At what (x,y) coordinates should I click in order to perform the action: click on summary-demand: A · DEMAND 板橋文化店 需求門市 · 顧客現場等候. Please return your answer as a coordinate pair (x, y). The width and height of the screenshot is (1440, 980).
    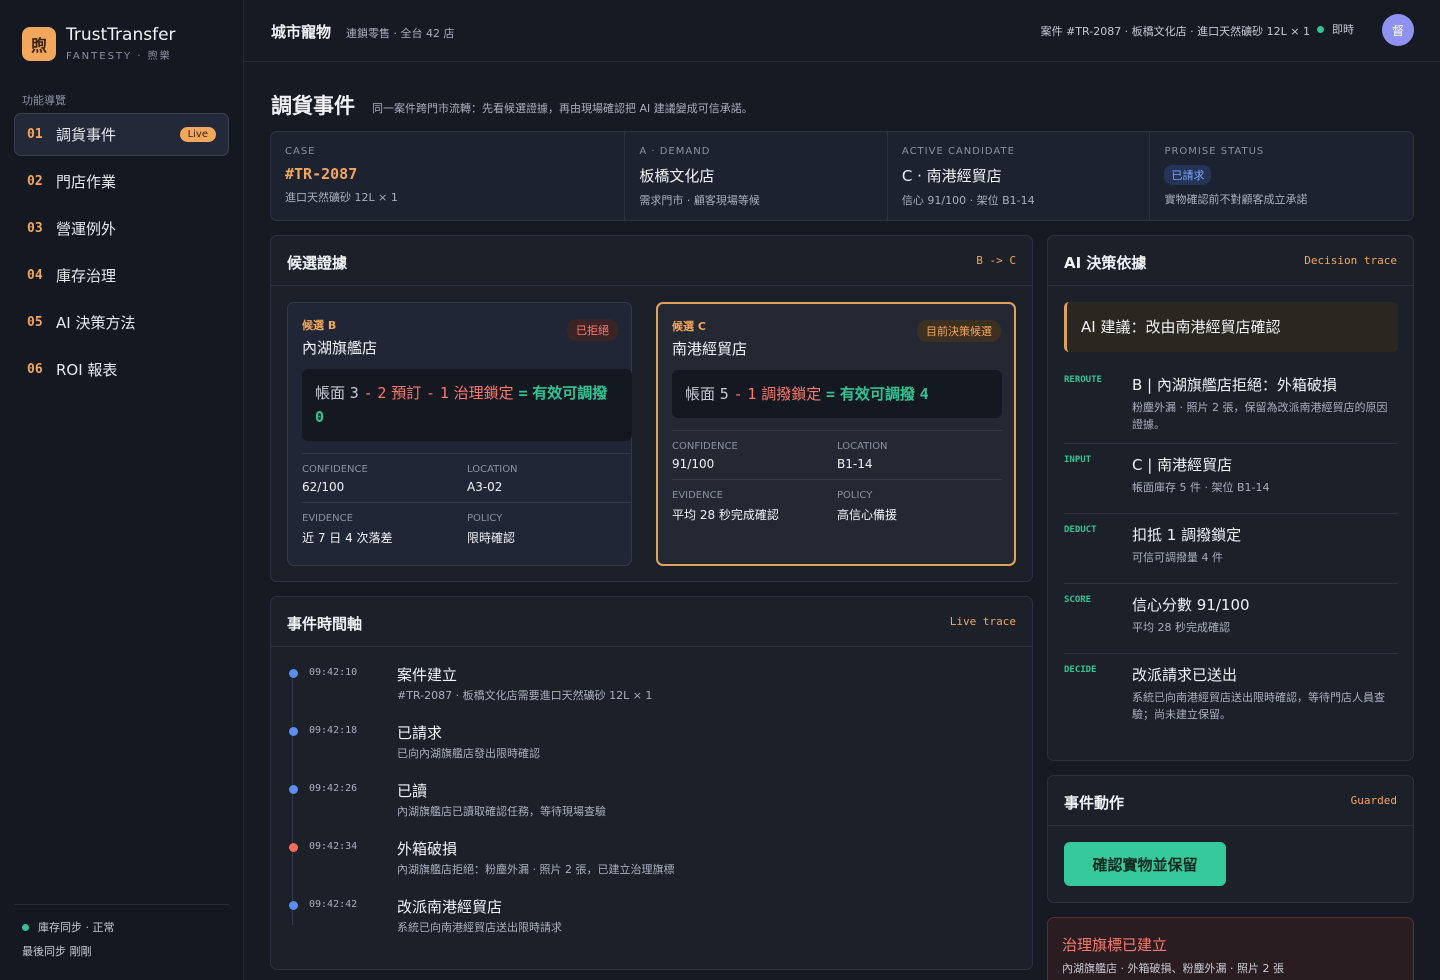
    Looking at the image, I should click on (756, 176).